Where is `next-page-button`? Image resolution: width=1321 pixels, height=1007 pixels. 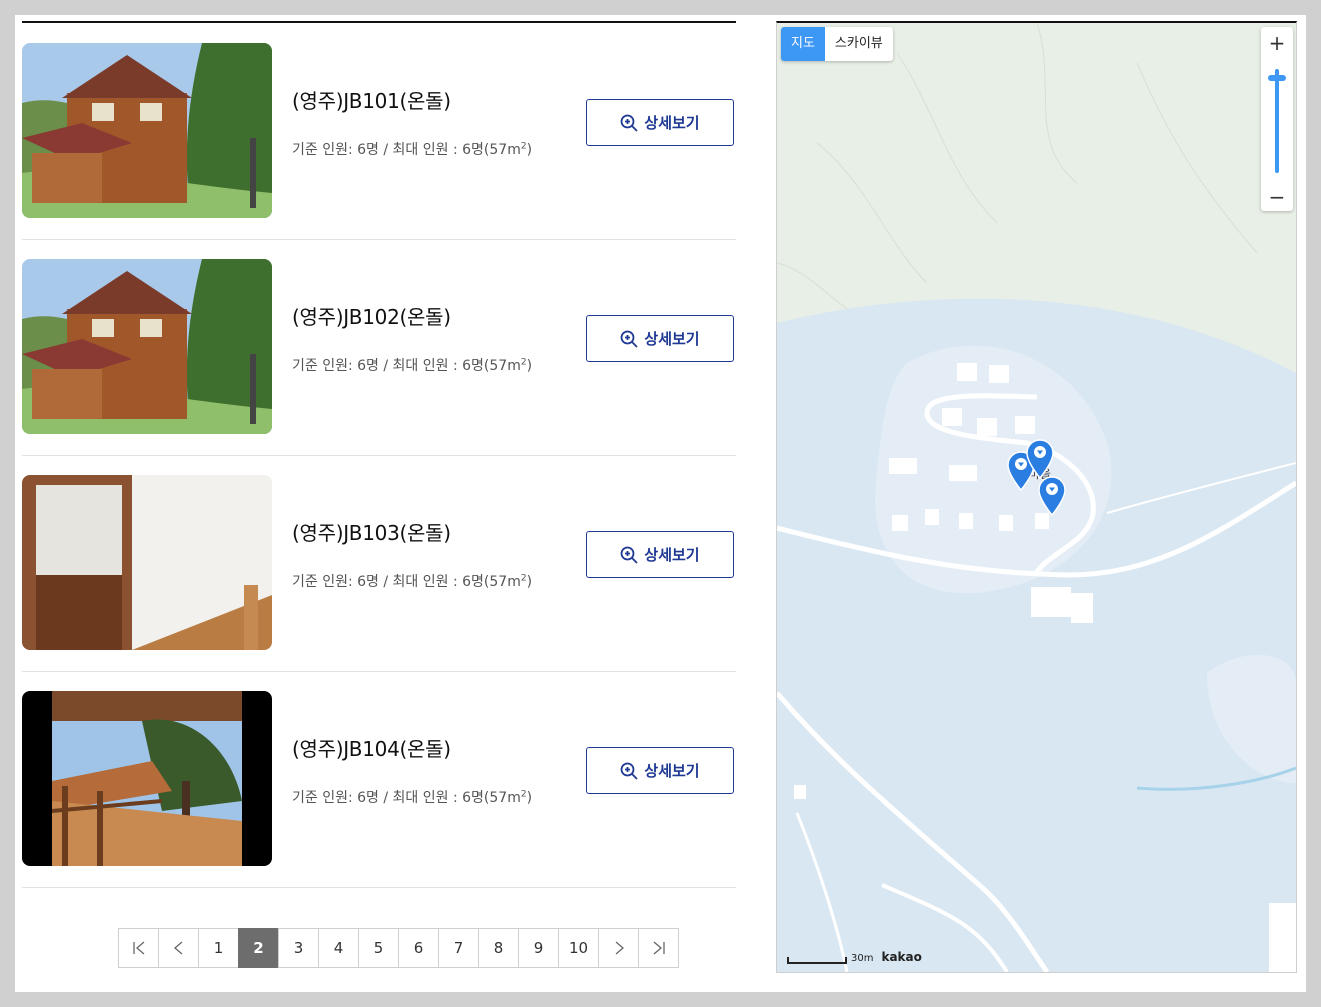
next-page-button is located at coordinates (618, 948).